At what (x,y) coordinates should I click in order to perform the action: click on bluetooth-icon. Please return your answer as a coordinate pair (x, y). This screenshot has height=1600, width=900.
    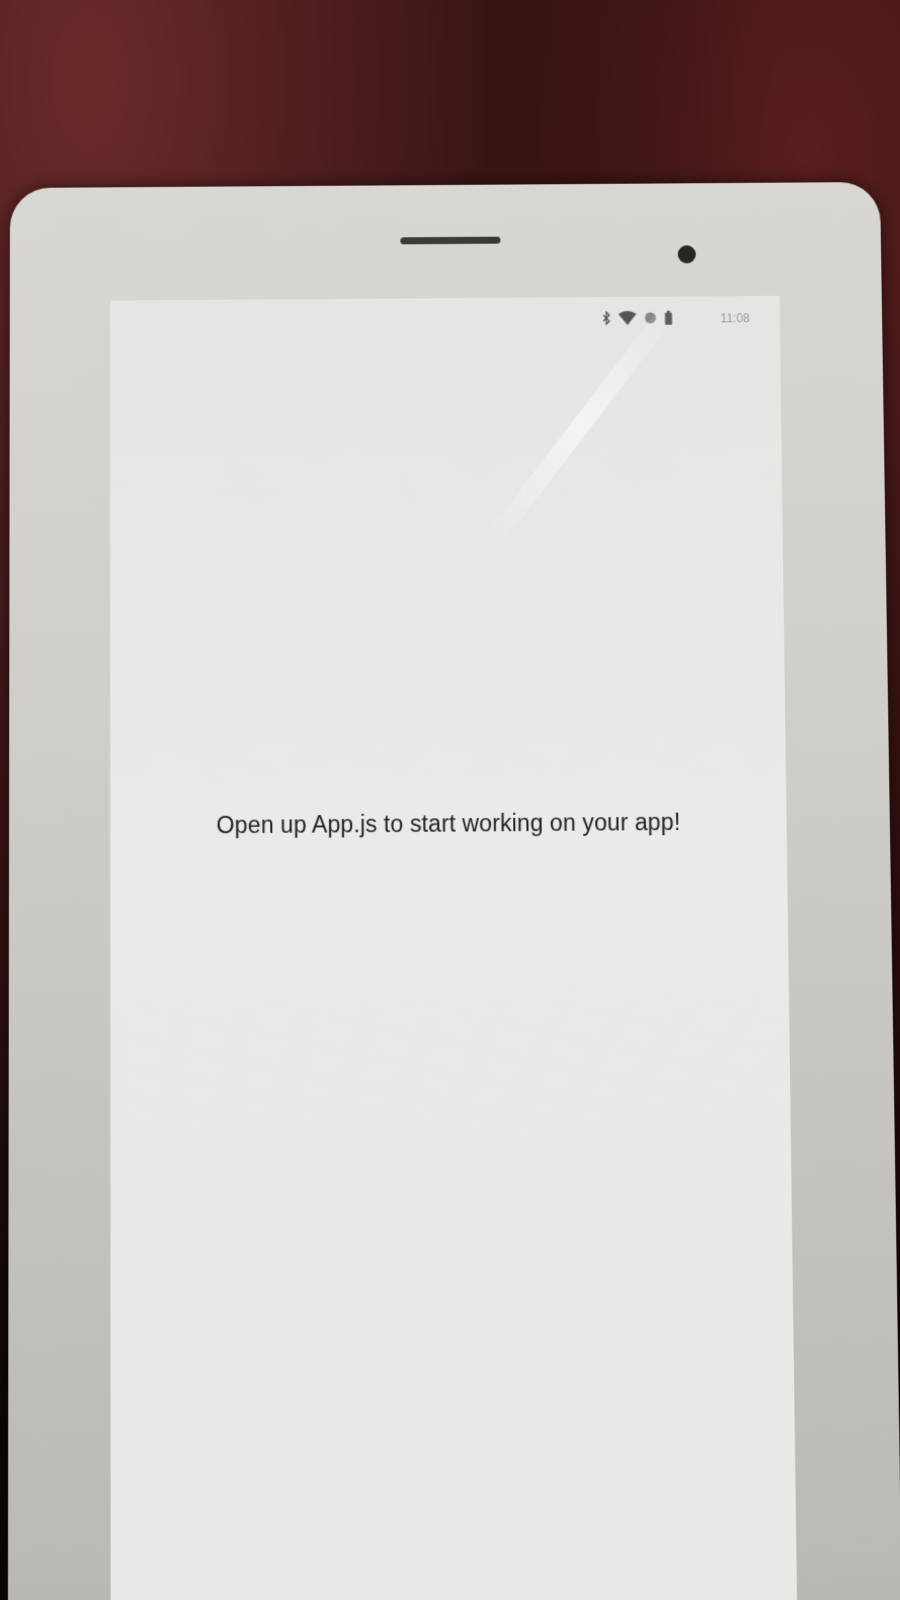
    Looking at the image, I should click on (606, 319).